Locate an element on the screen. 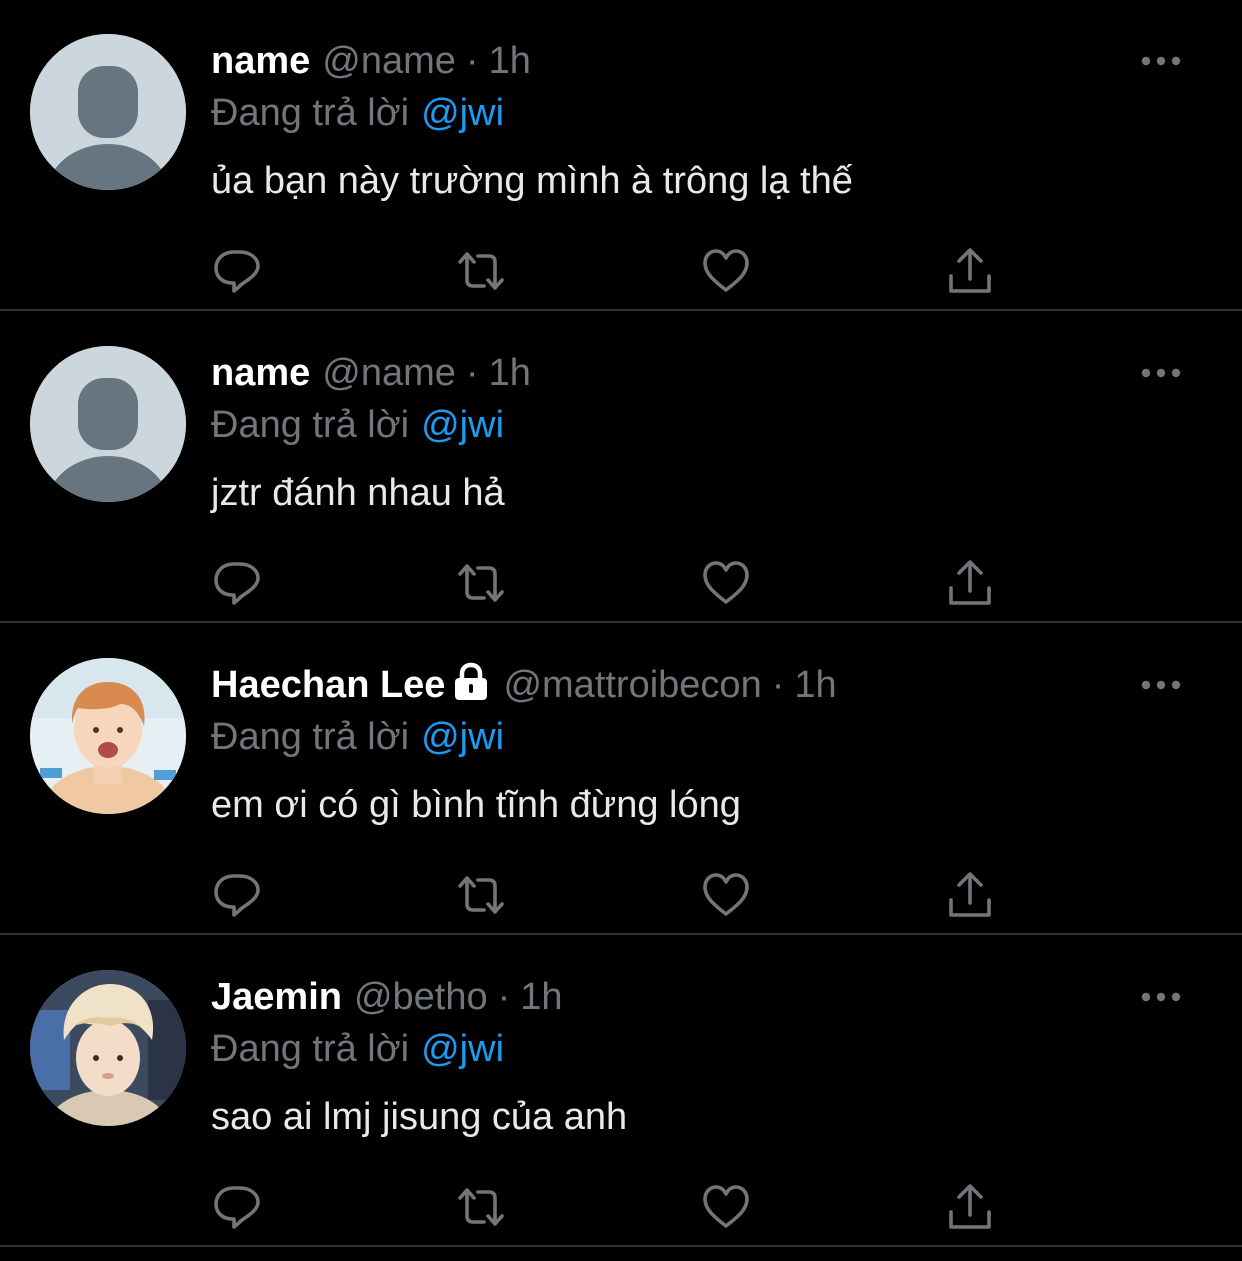 Image resolution: width=1242 pixels, height=1261 pixels. display-name: Jaemin is located at coordinates (276, 997).